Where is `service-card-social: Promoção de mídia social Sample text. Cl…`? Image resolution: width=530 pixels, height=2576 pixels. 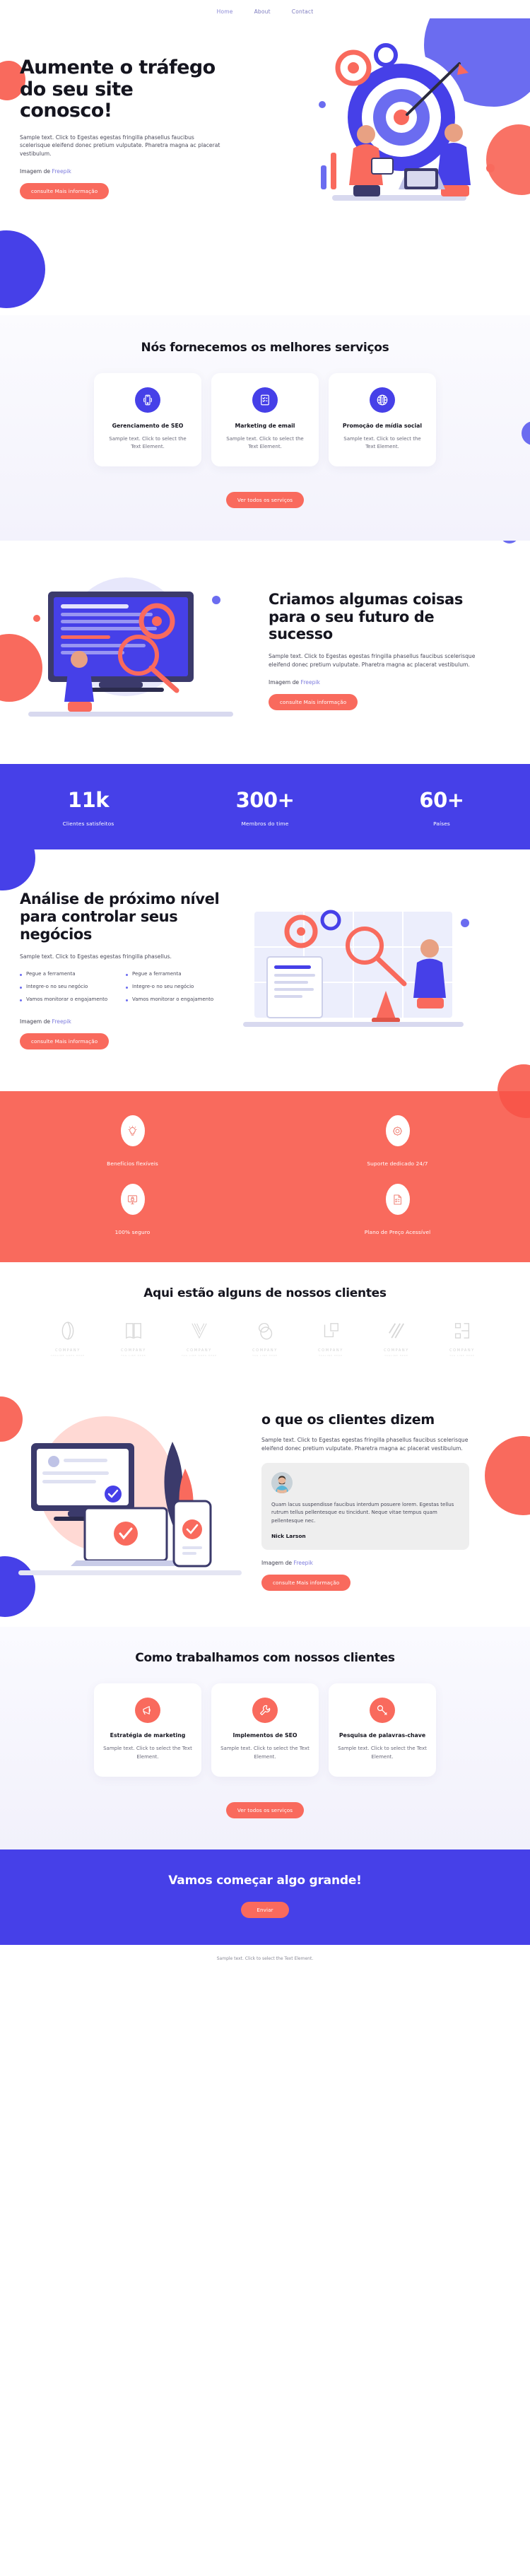
service-card-social: Promoção de mídia social Sample text. Cl… is located at coordinates (382, 420).